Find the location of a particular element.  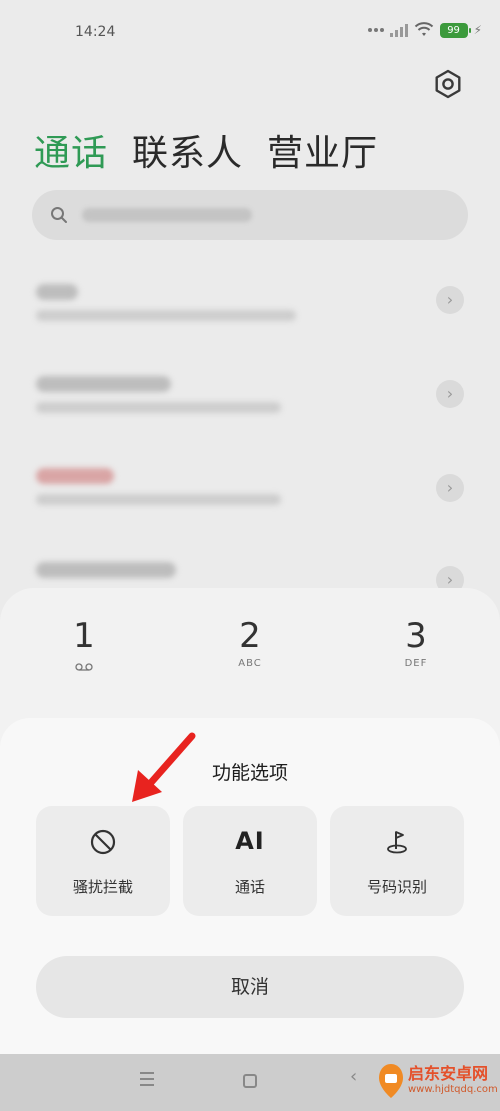

watermark-shield-icon is located at coordinates (391, 1081).